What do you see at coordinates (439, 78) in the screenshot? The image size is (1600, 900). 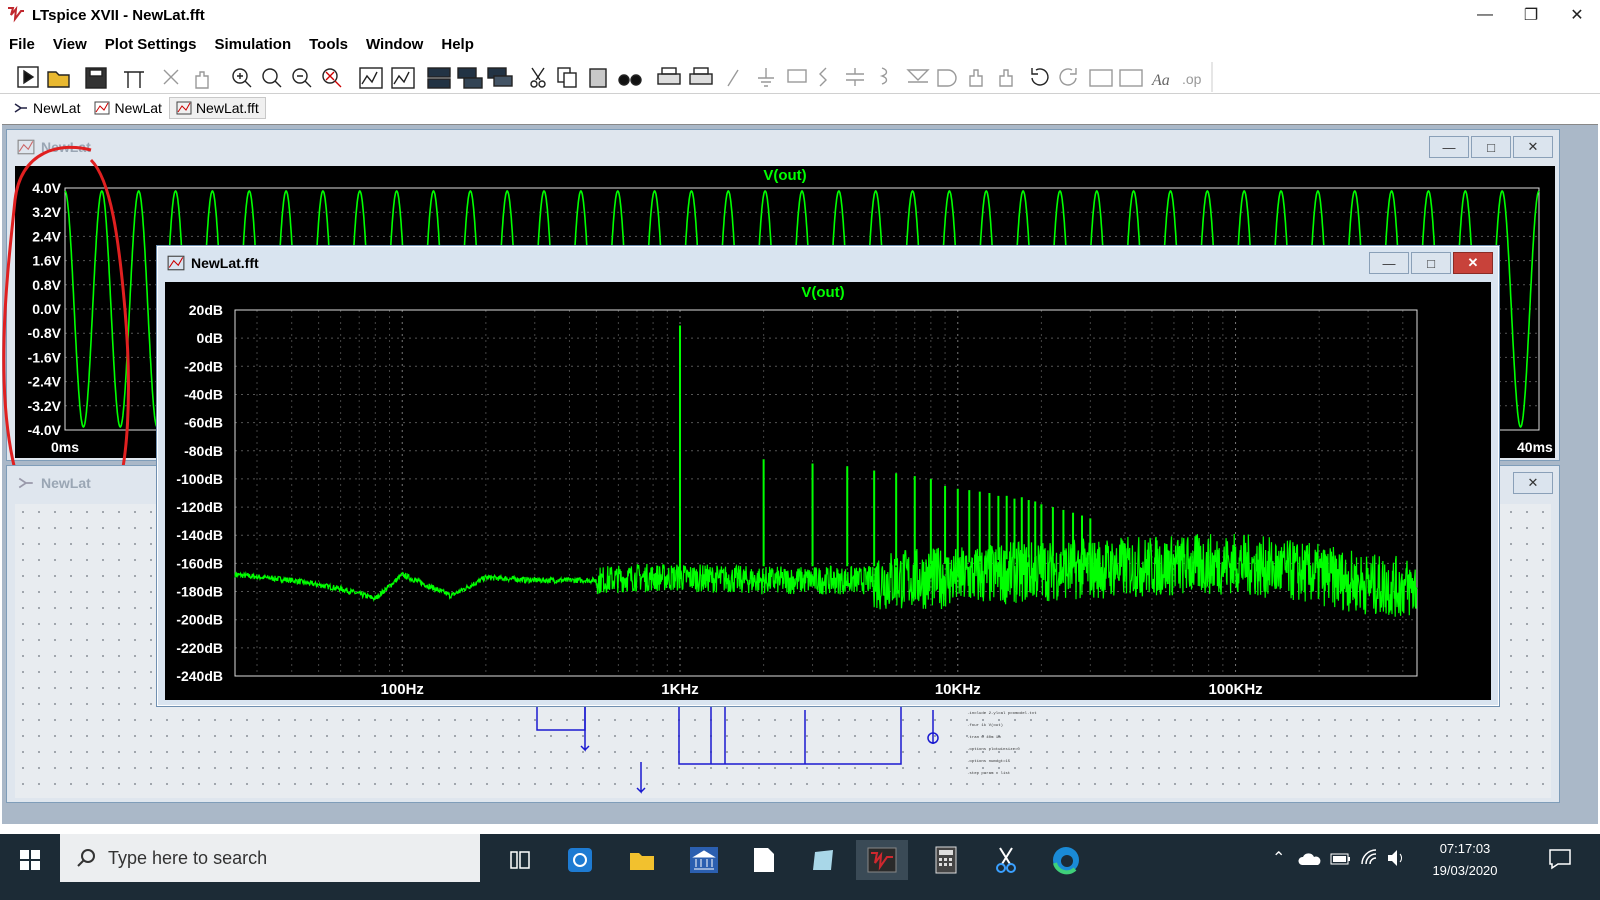 I see `tile-horizontal-icon` at bounding box center [439, 78].